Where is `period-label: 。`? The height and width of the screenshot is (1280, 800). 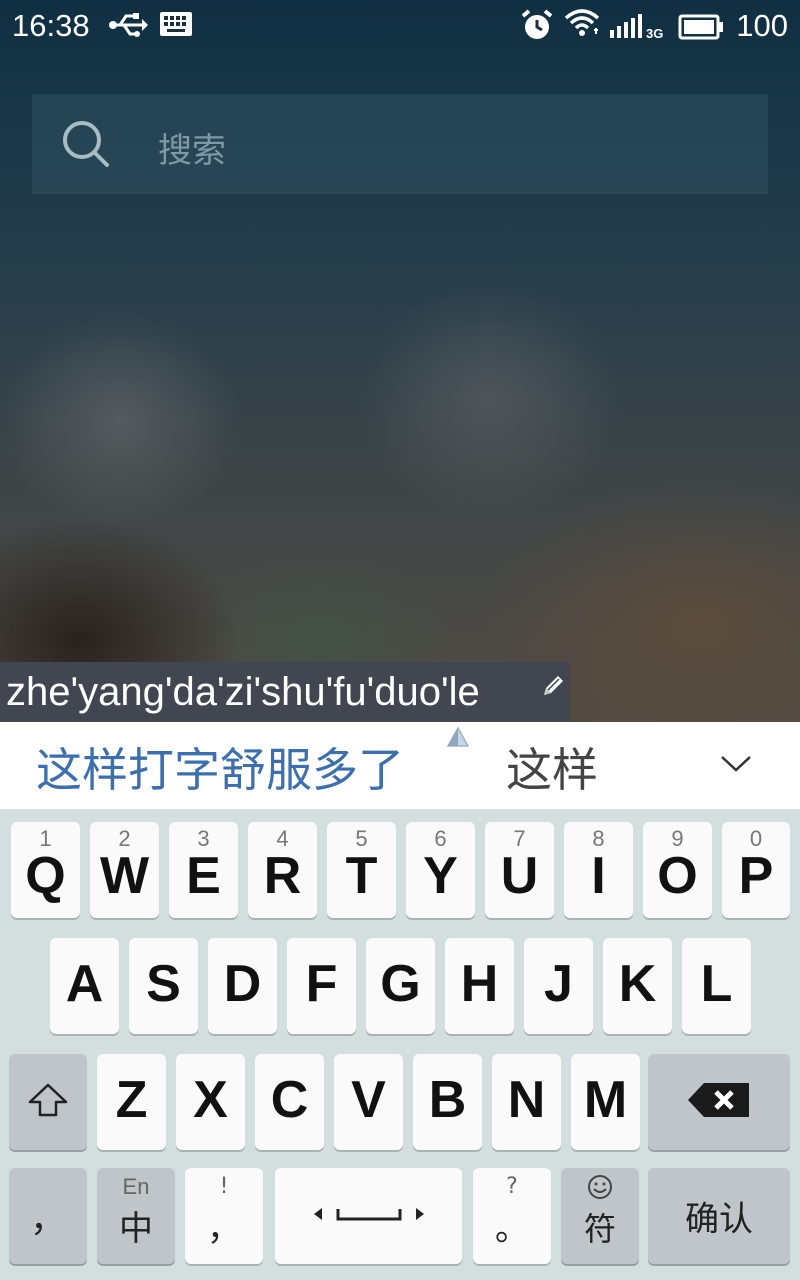 period-label: 。 is located at coordinates (512, 1229).